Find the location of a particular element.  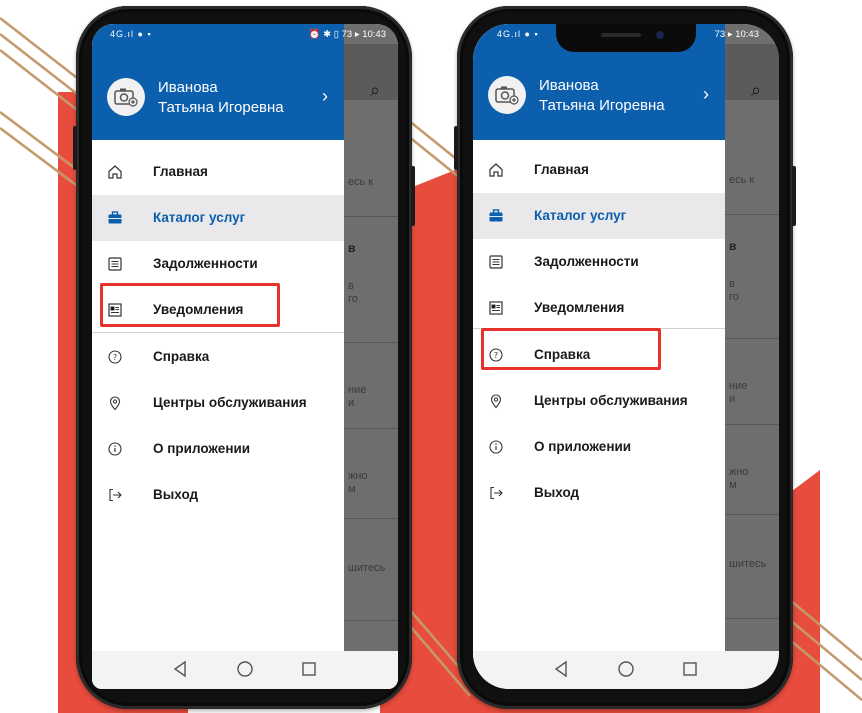

menu-item-notifications: Уведомления is located at coordinates (599, 308).